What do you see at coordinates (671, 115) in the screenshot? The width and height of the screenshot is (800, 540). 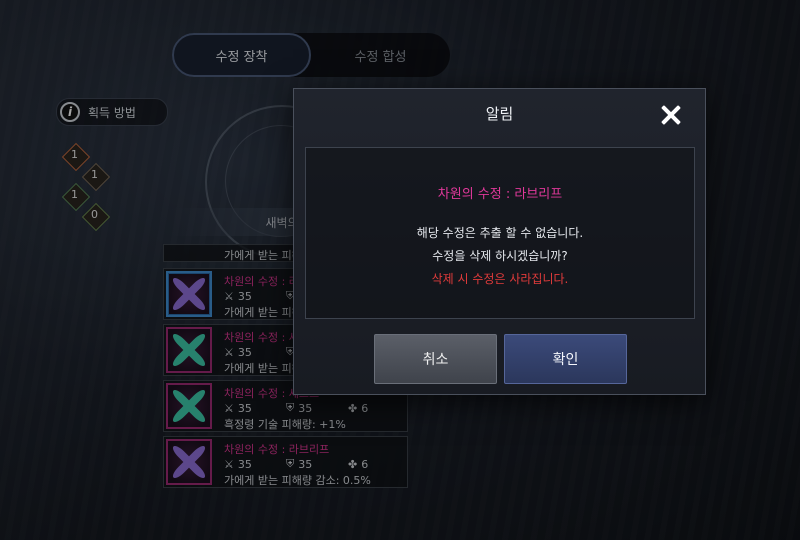 I see `close-icon` at bounding box center [671, 115].